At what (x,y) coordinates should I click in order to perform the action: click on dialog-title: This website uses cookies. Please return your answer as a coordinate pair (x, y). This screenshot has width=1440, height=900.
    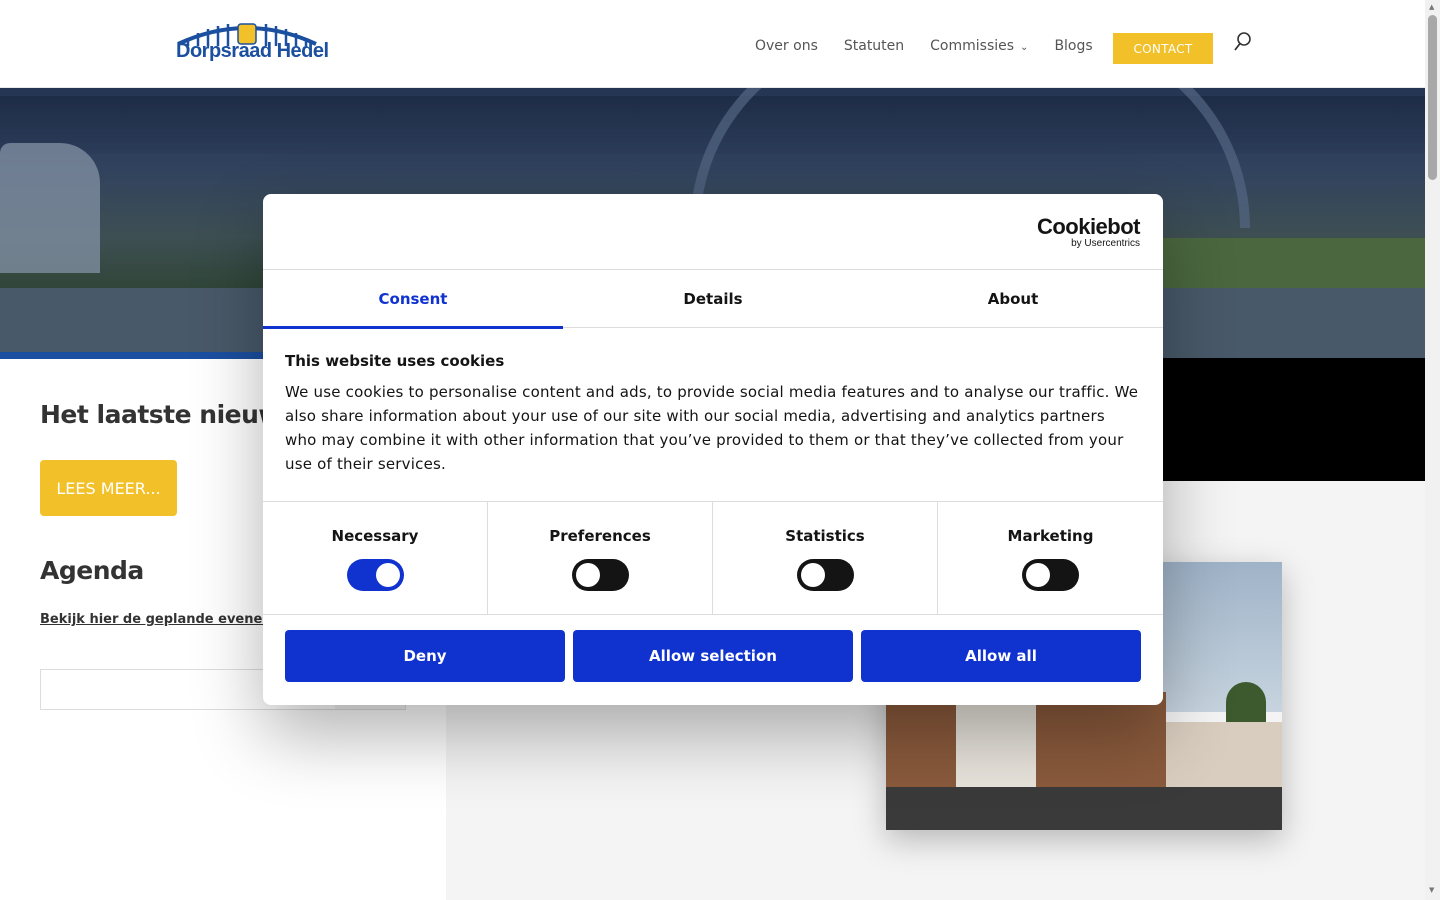
    Looking at the image, I should click on (395, 361).